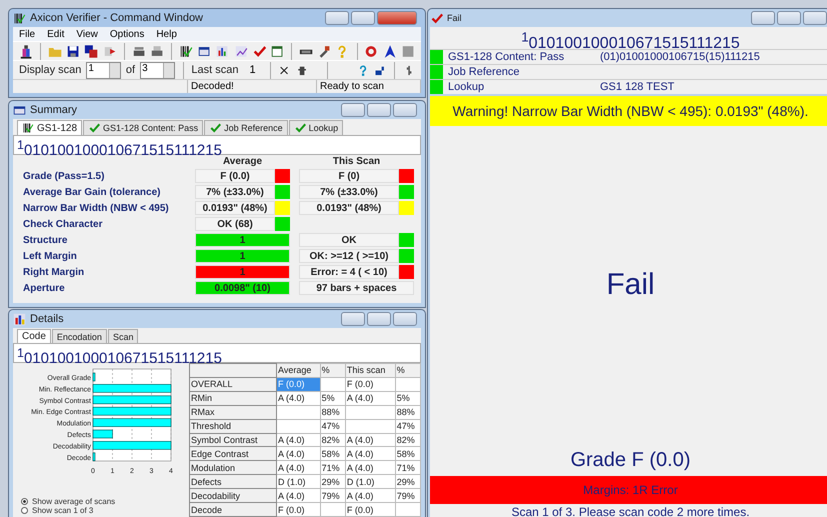  I want to click on line-chart-icon, so click(241, 51).